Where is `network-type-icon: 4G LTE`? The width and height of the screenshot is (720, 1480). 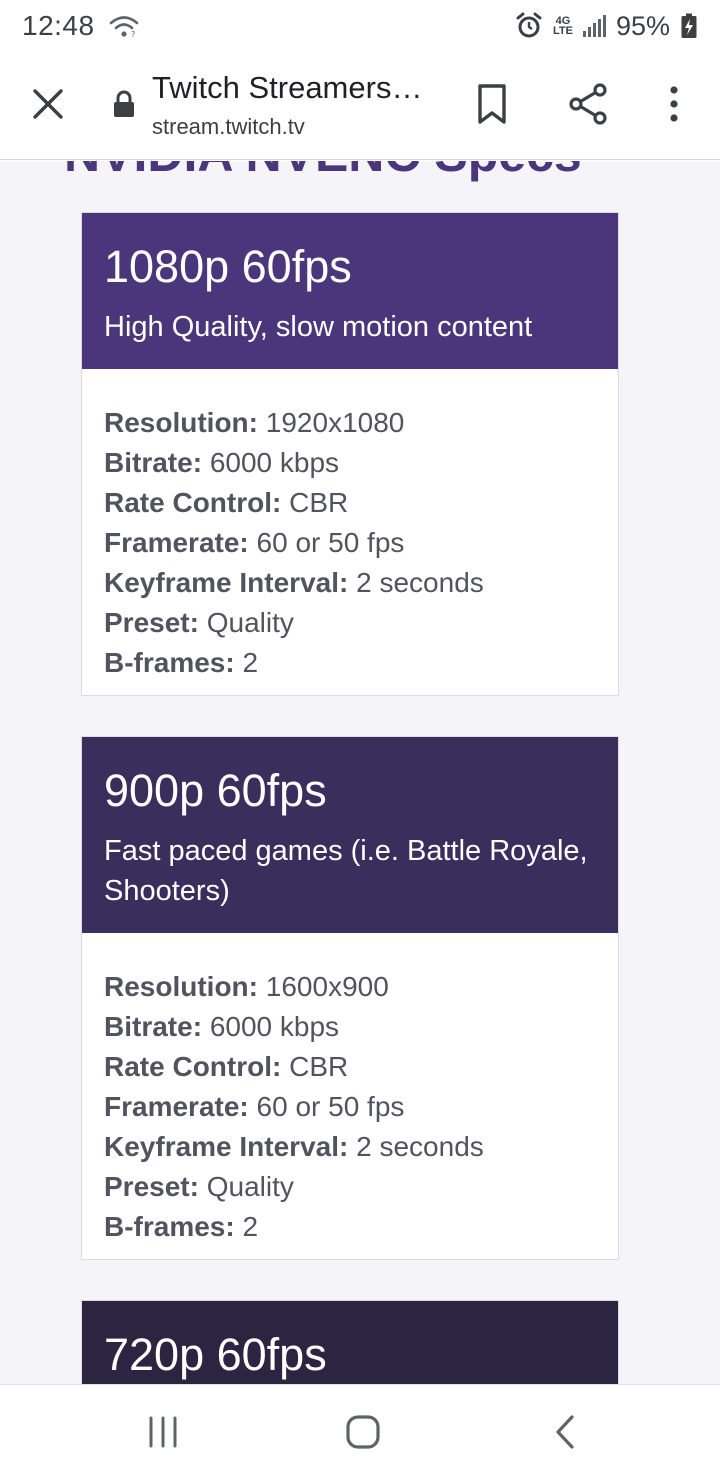
network-type-icon: 4G LTE is located at coordinates (562, 26).